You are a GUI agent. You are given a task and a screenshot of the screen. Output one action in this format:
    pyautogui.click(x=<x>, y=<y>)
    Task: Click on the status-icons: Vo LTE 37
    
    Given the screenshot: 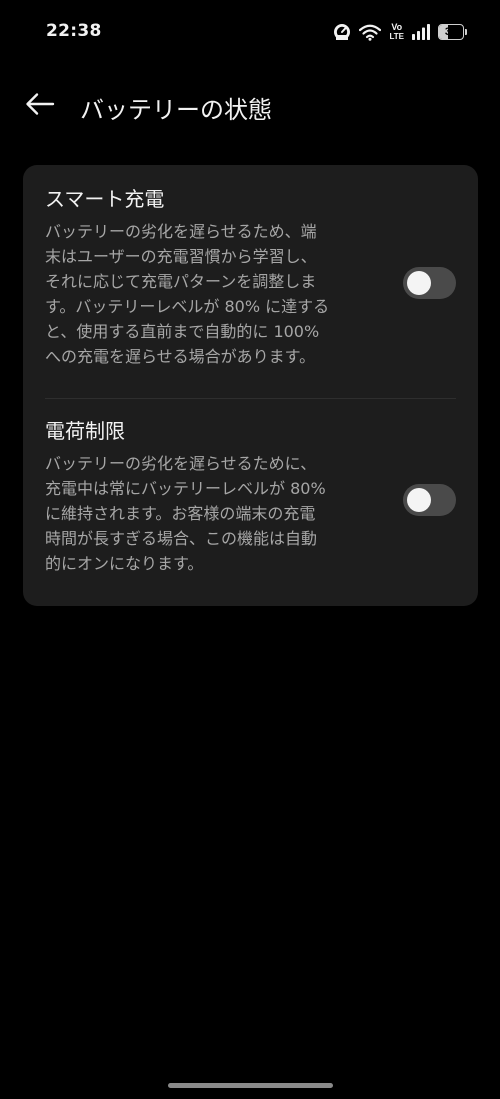 What is the action you would take?
    pyautogui.click(x=400, y=32)
    